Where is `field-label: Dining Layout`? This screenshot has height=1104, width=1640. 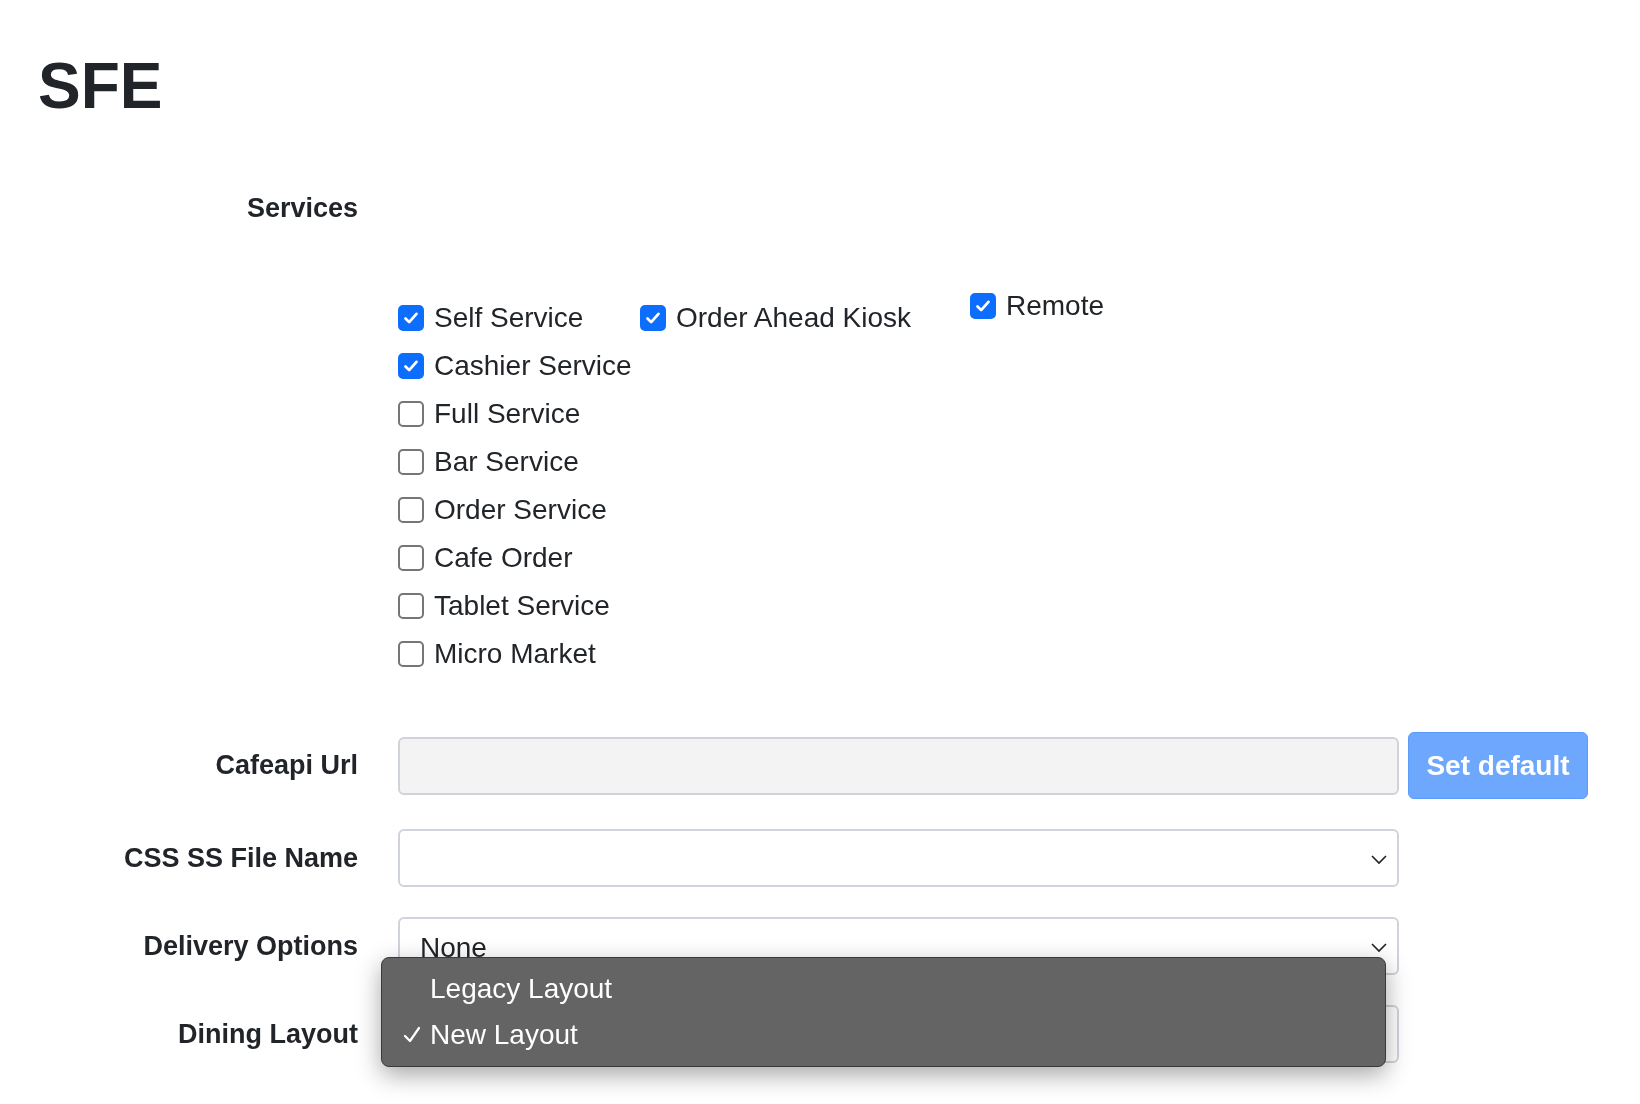 field-label: Dining Layout is located at coordinates (267, 1034).